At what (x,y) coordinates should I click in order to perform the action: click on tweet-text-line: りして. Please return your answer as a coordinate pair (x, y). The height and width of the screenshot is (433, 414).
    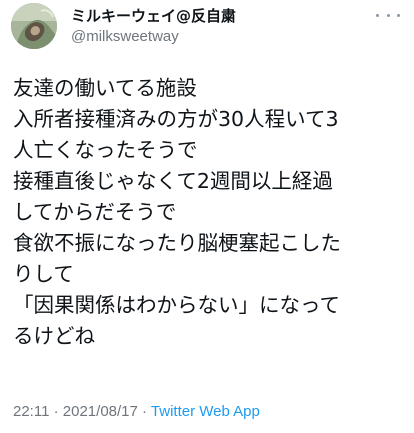
    Looking at the image, I should click on (43, 274).